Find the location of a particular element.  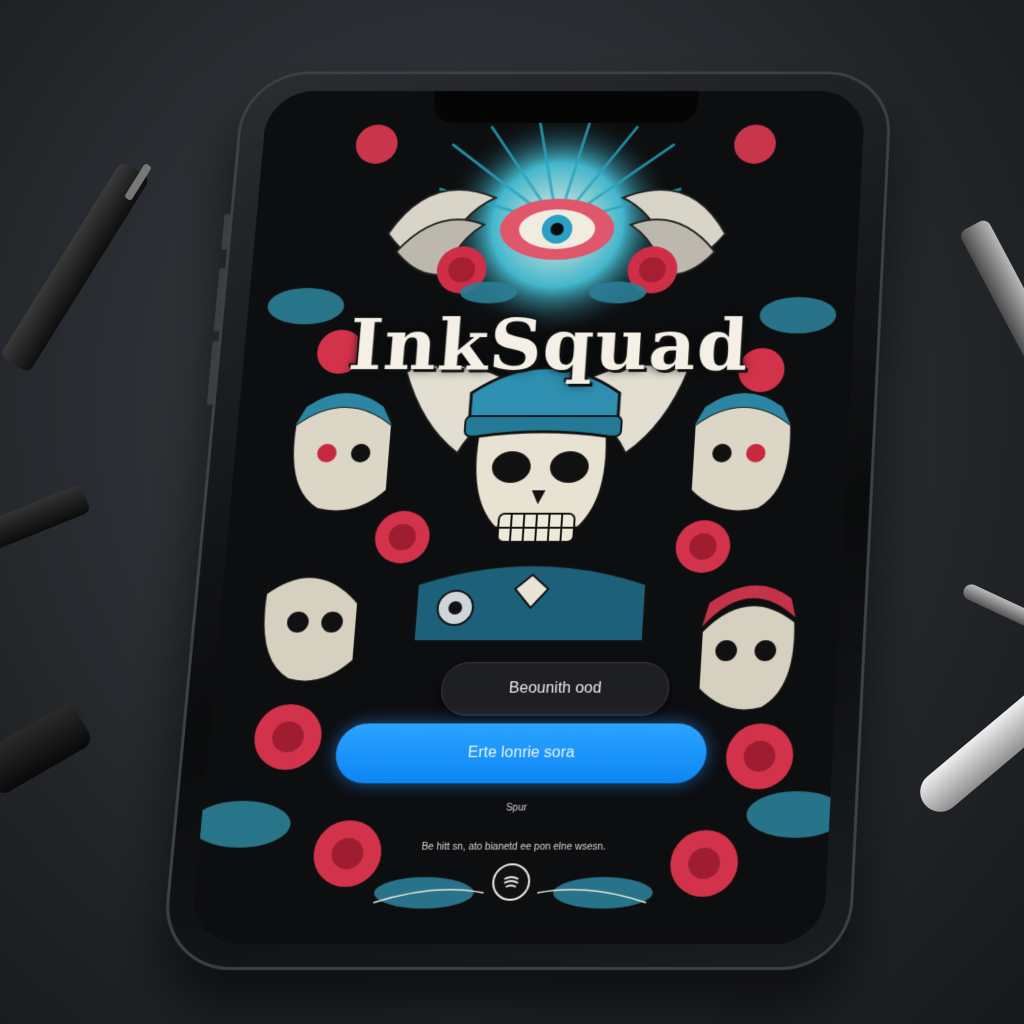

logo-glyph-icon is located at coordinates (510, 882).